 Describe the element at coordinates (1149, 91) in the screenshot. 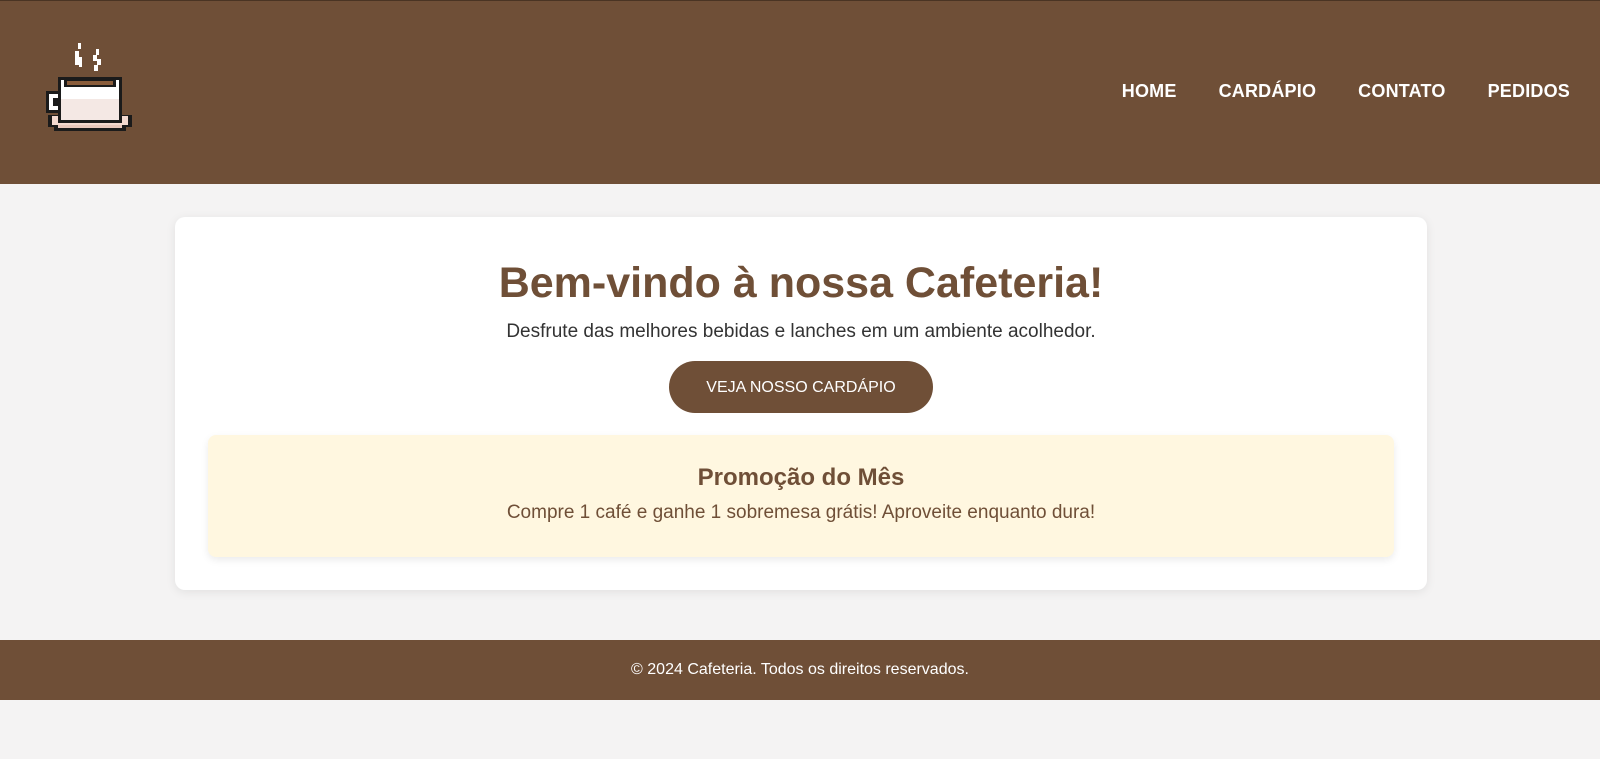

I see `nav-home: HOME` at that location.